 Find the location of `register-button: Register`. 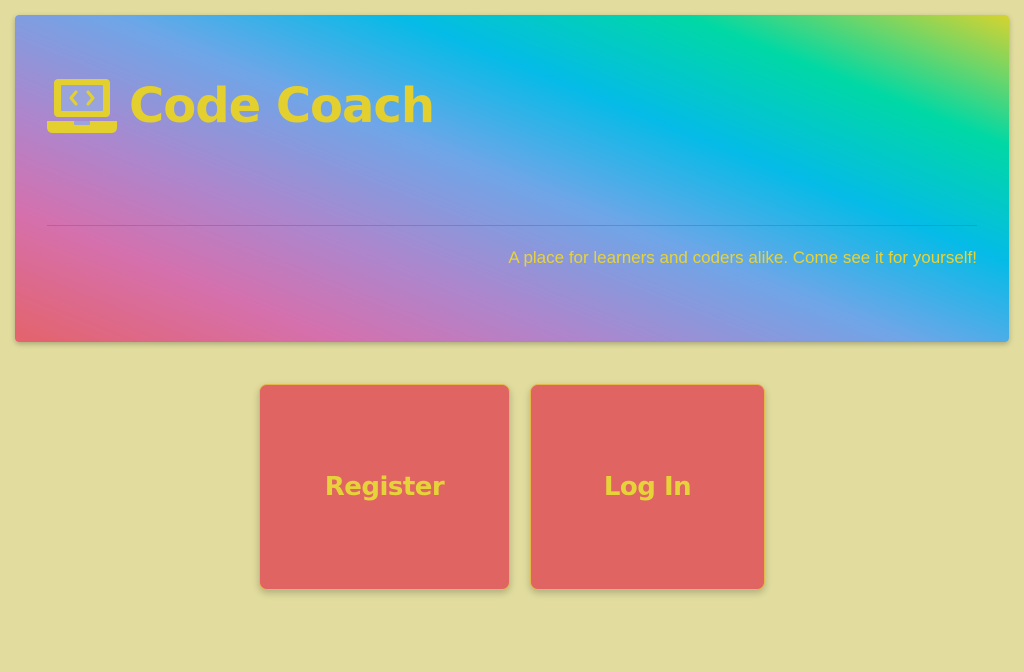

register-button: Register is located at coordinates (384, 487).